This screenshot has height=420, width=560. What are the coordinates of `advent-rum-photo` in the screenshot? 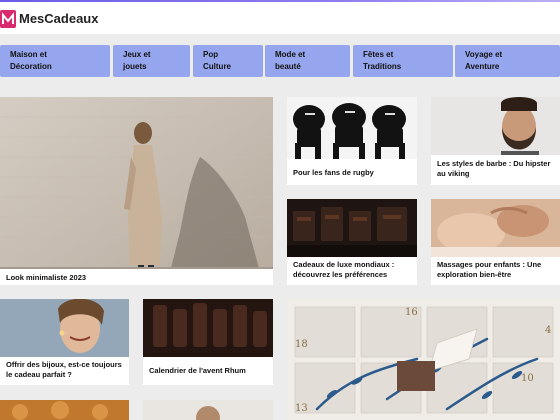 It's located at (208, 328).